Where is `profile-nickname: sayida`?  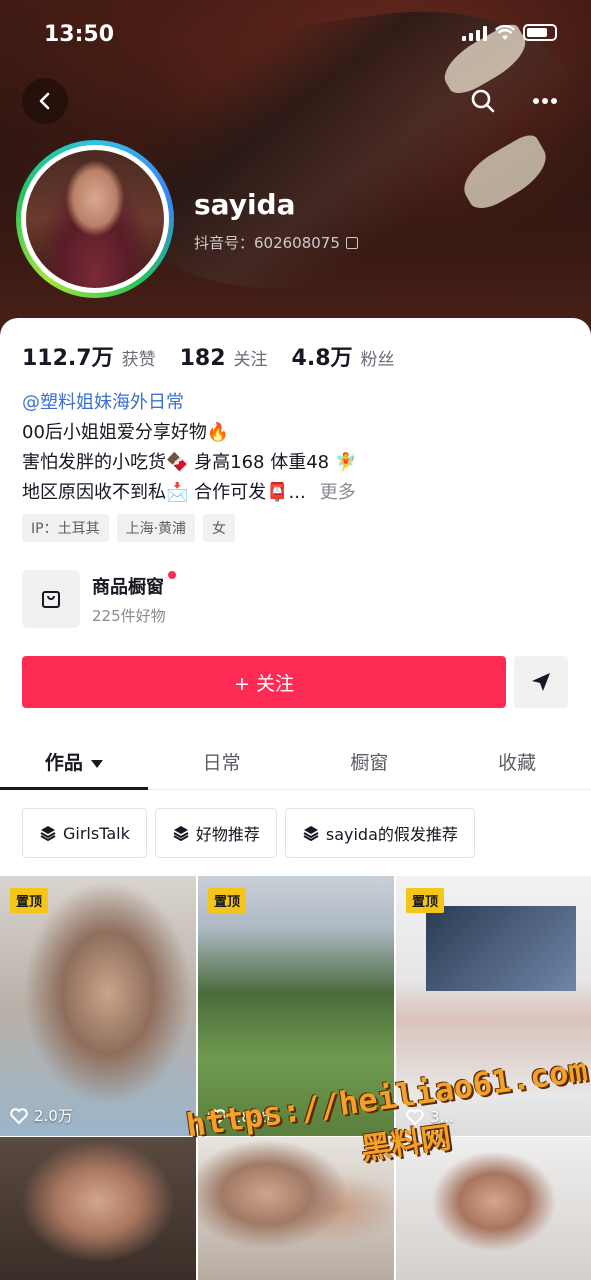
profile-nickname: sayida is located at coordinates (245, 204).